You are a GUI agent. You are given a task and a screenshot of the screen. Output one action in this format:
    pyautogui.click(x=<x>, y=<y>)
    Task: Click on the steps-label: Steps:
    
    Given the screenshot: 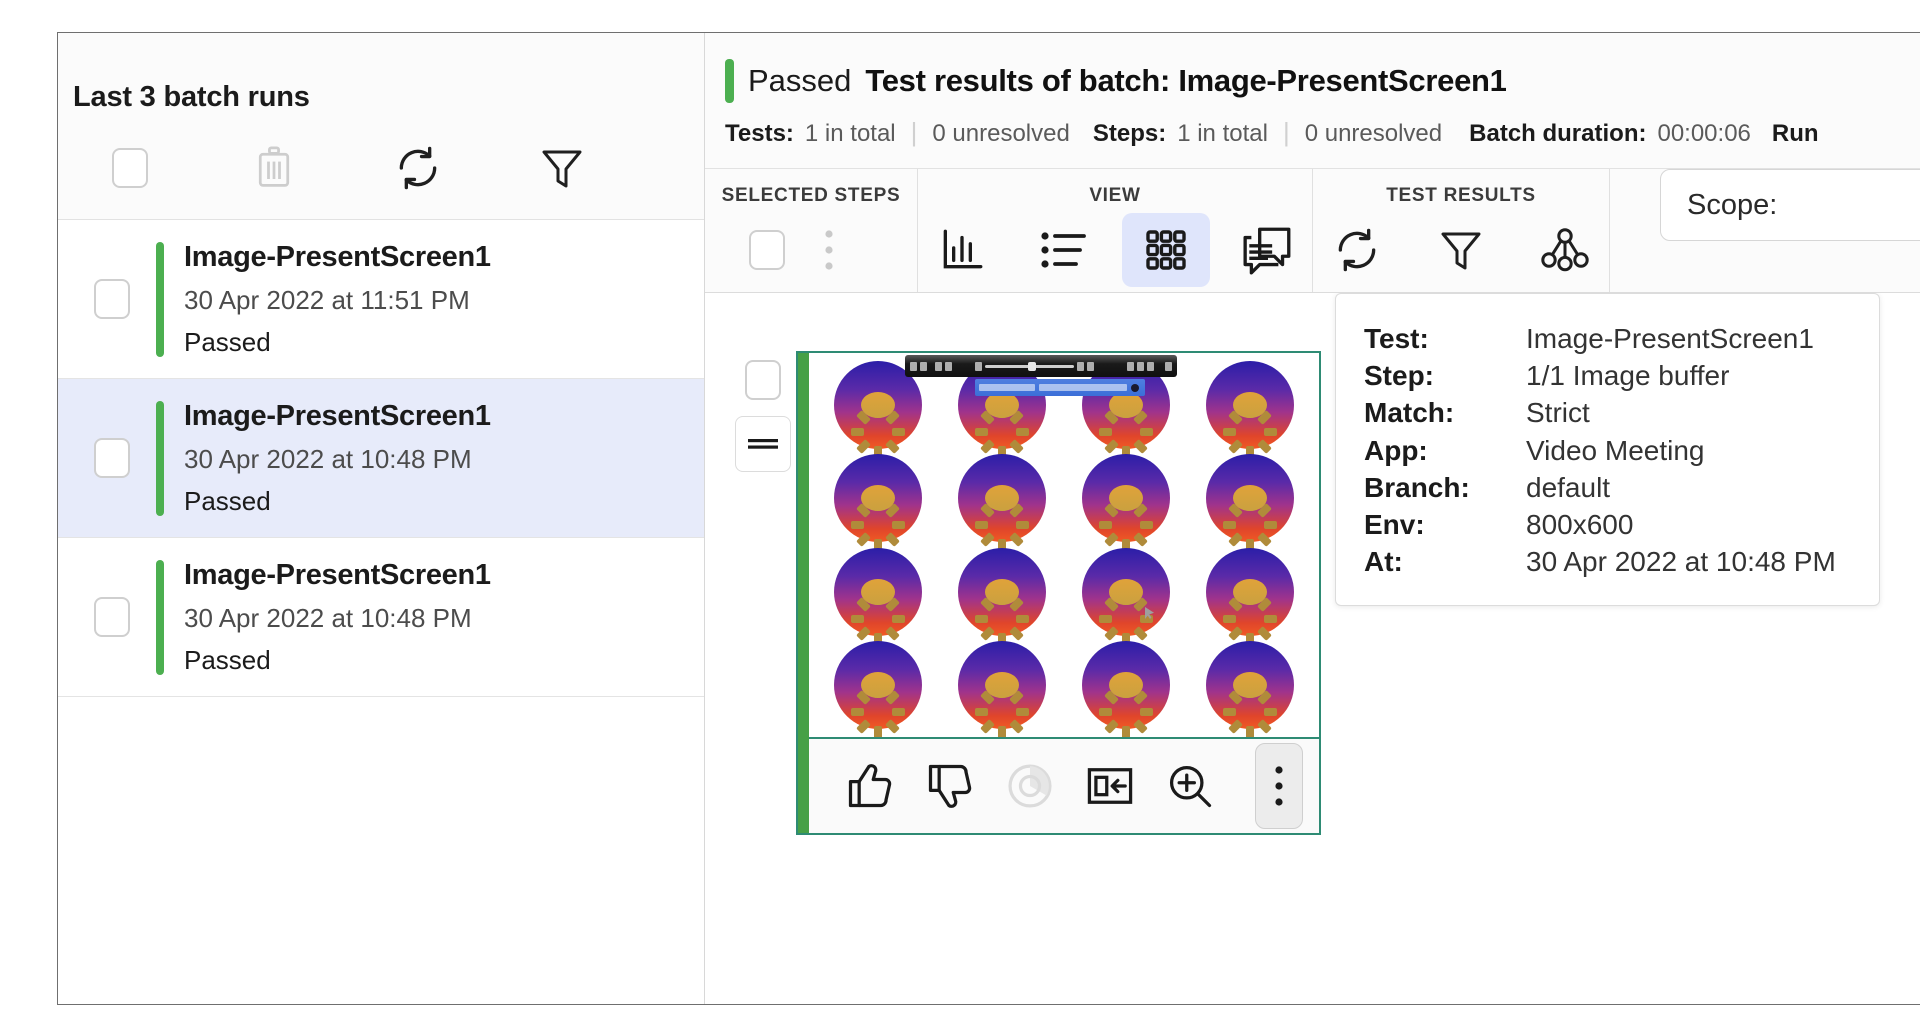 What is the action you would take?
    pyautogui.click(x=1129, y=133)
    